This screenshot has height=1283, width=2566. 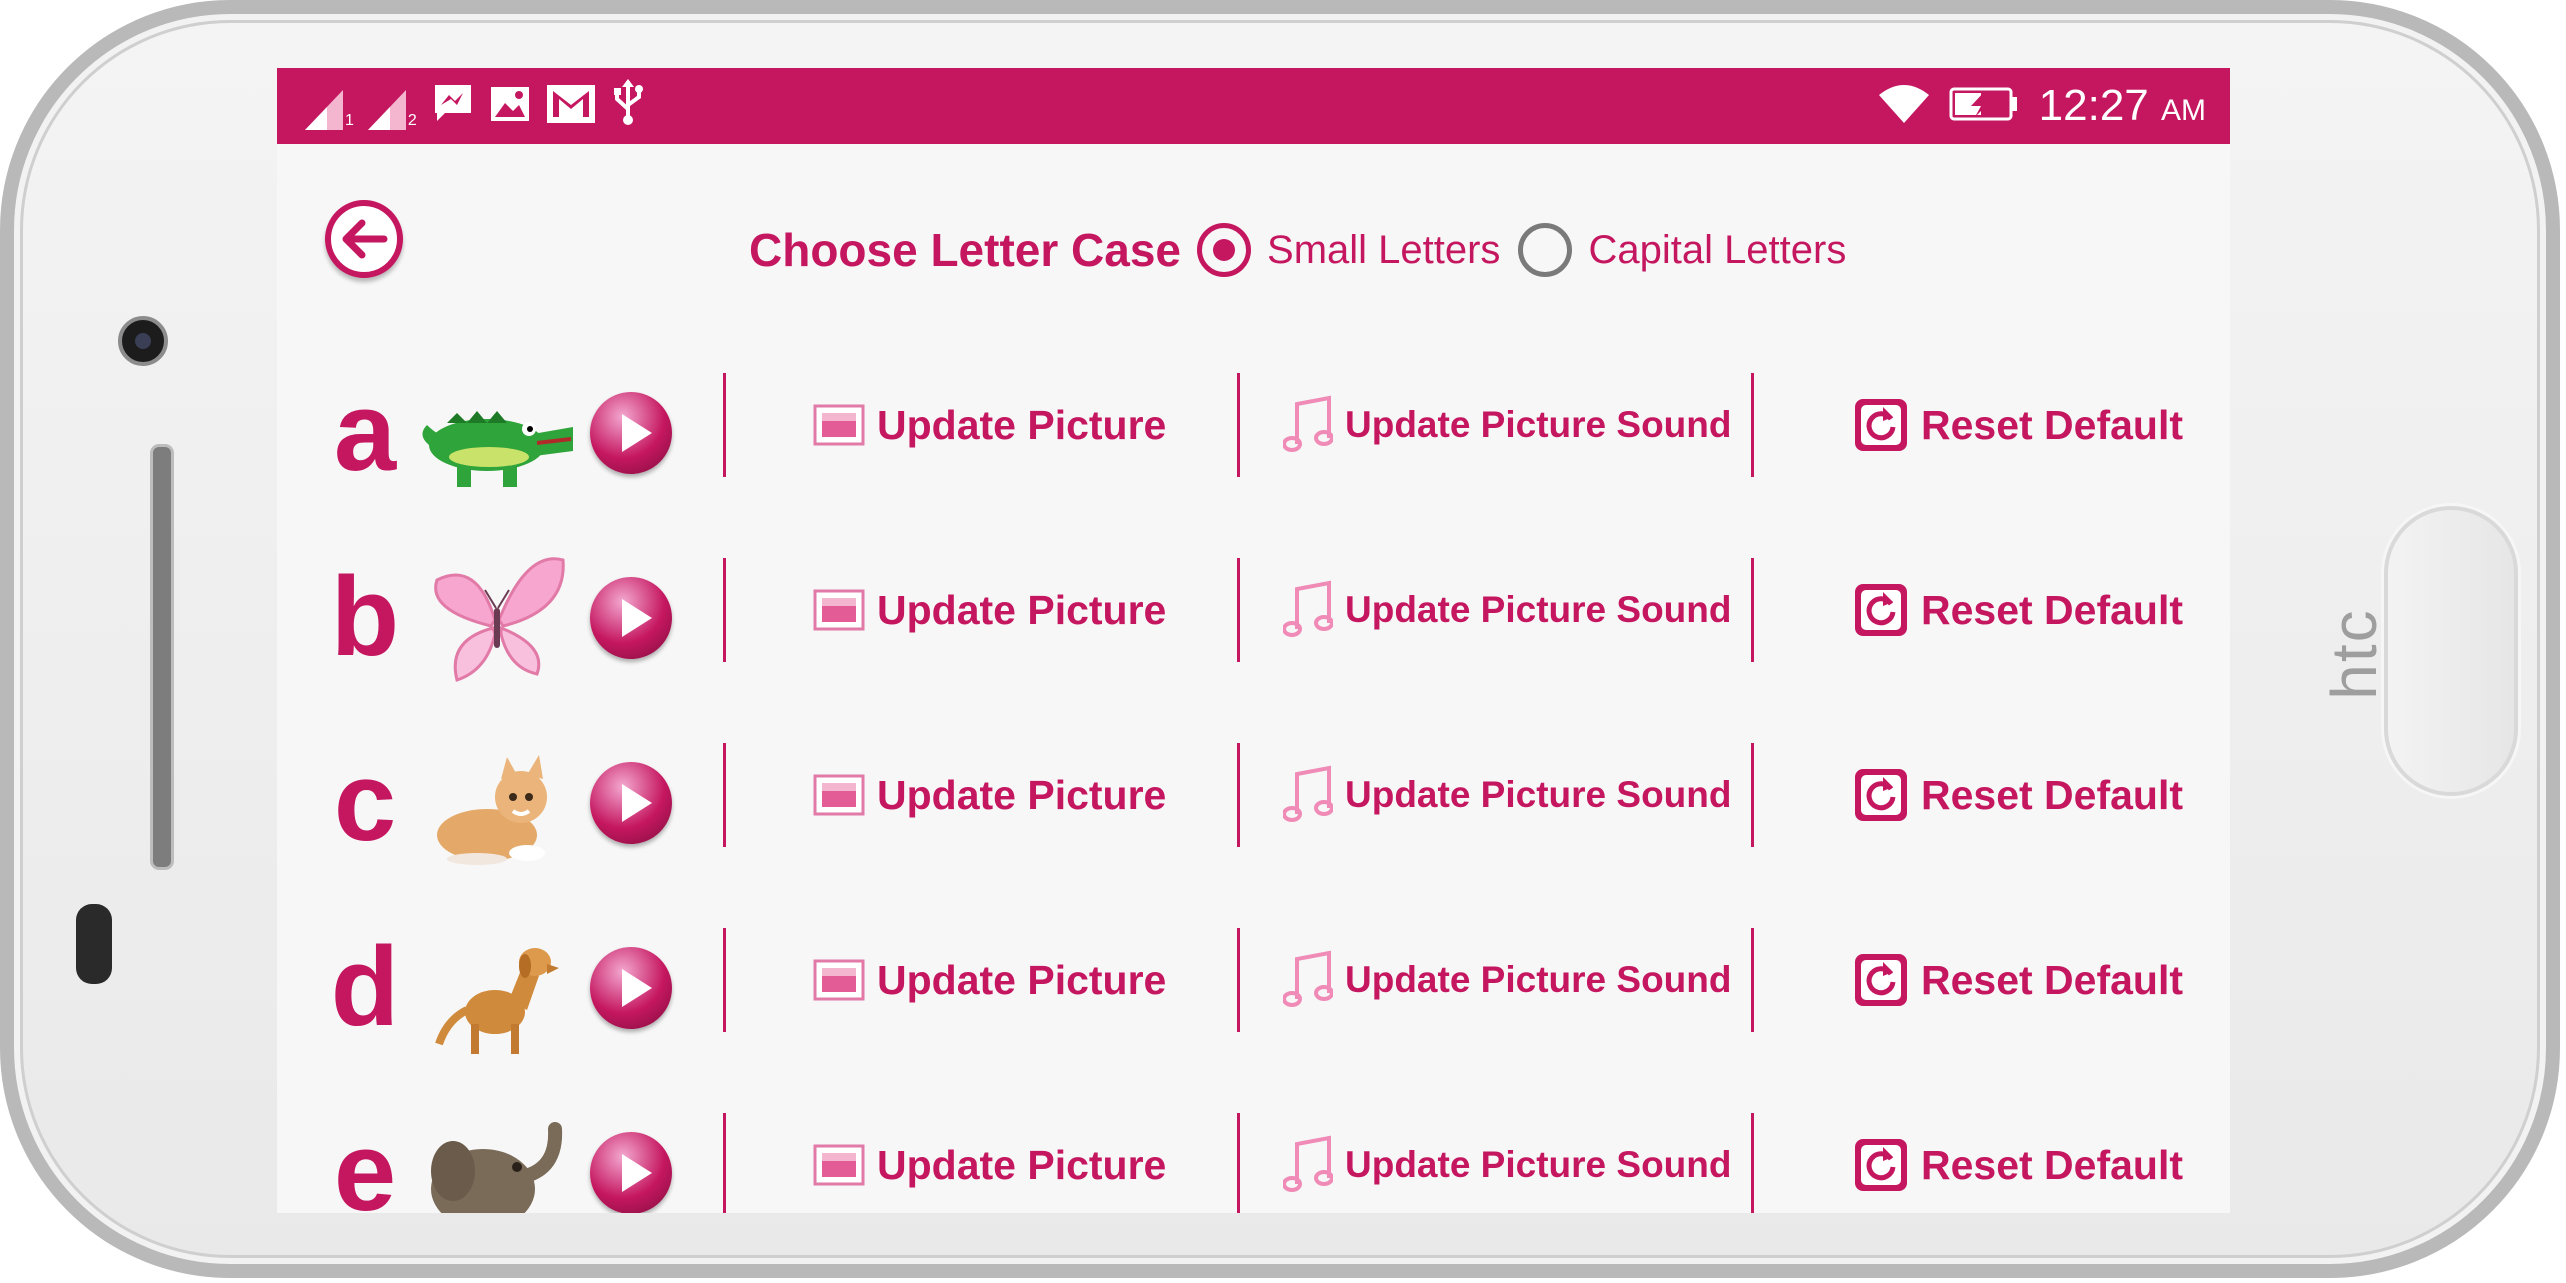 I want to click on image-icon, so click(x=510, y=106).